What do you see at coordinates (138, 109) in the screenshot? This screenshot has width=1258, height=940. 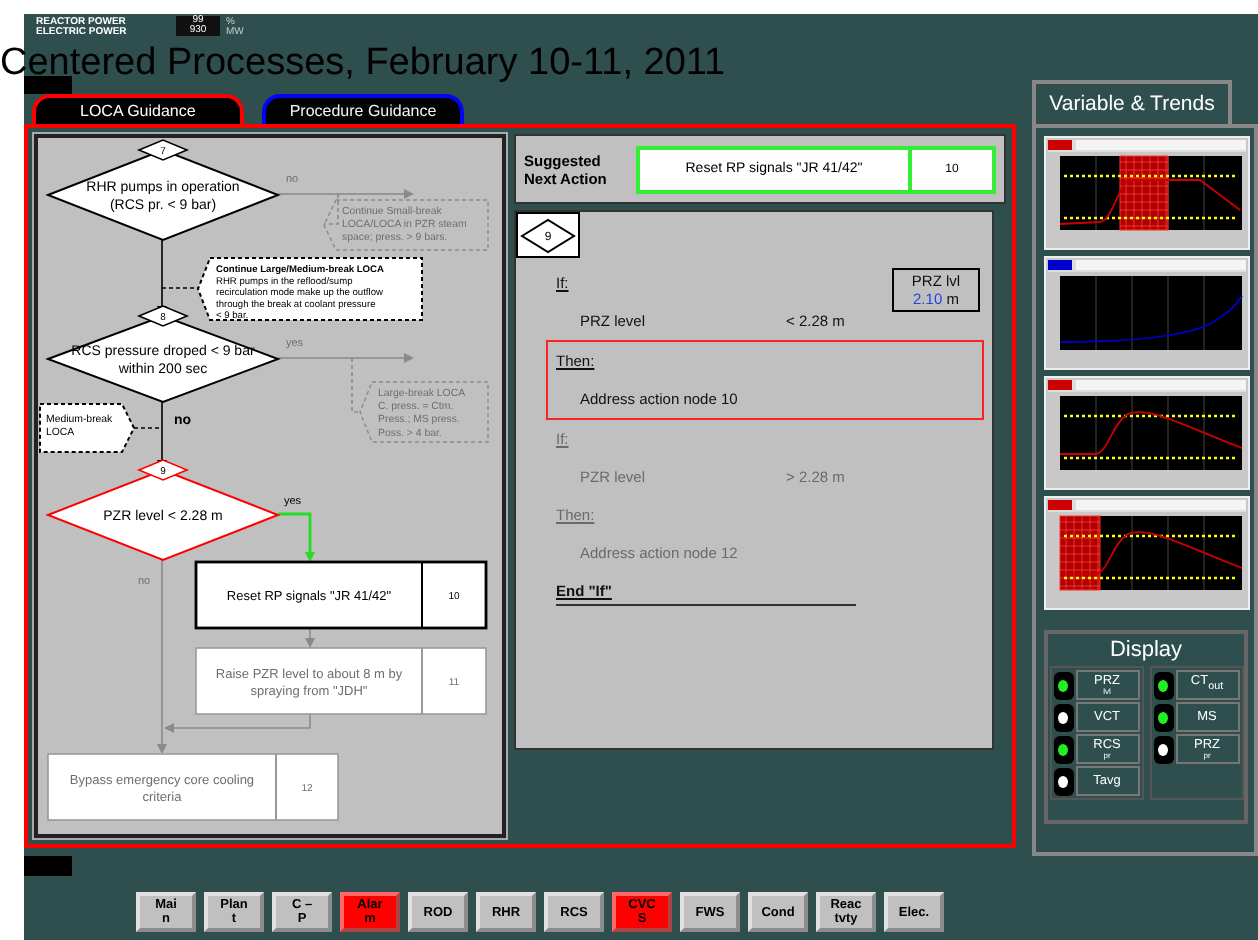 I see `tab: LOCA Guidance` at bounding box center [138, 109].